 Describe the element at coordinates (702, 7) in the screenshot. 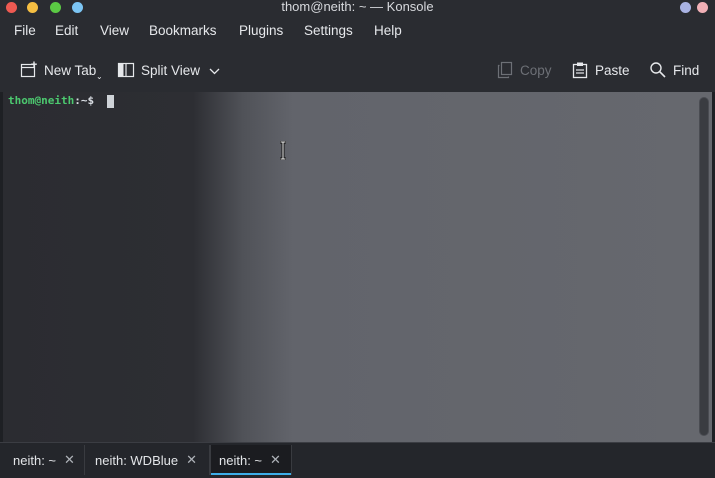

I see `window-close-alt-button` at that location.